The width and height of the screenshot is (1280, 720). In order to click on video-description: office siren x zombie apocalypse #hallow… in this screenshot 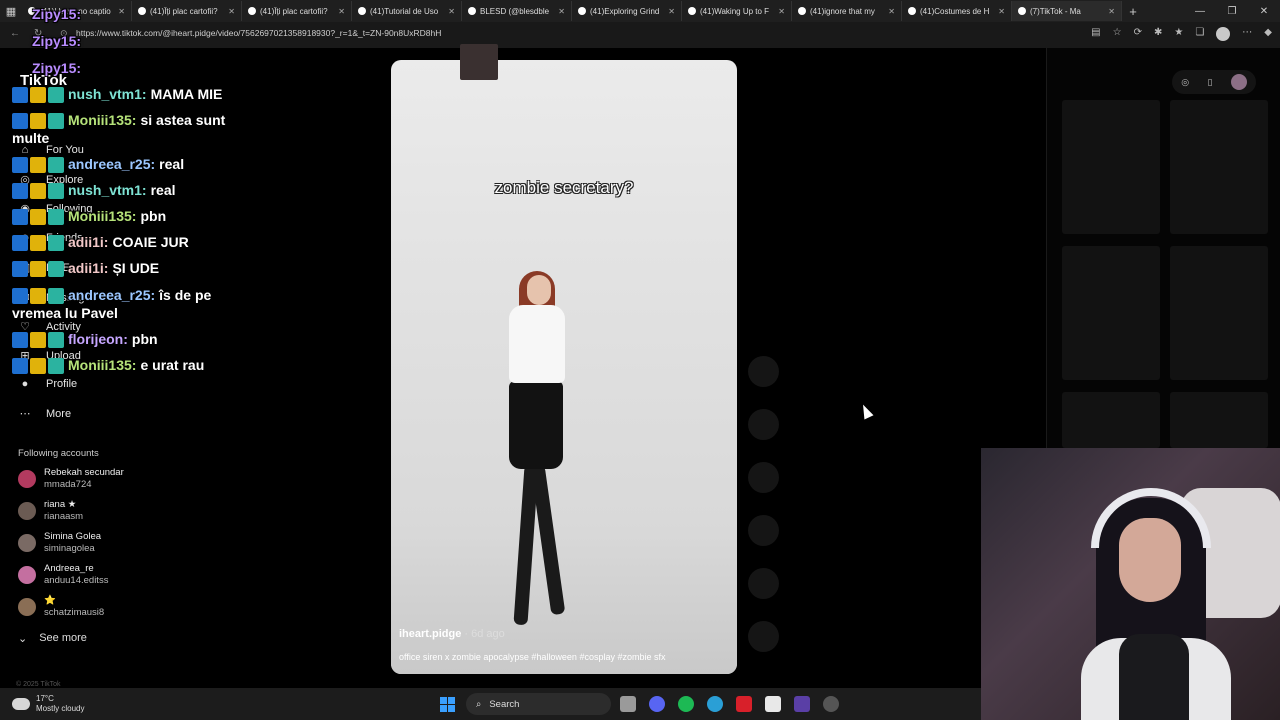, I will do `click(532, 657)`.